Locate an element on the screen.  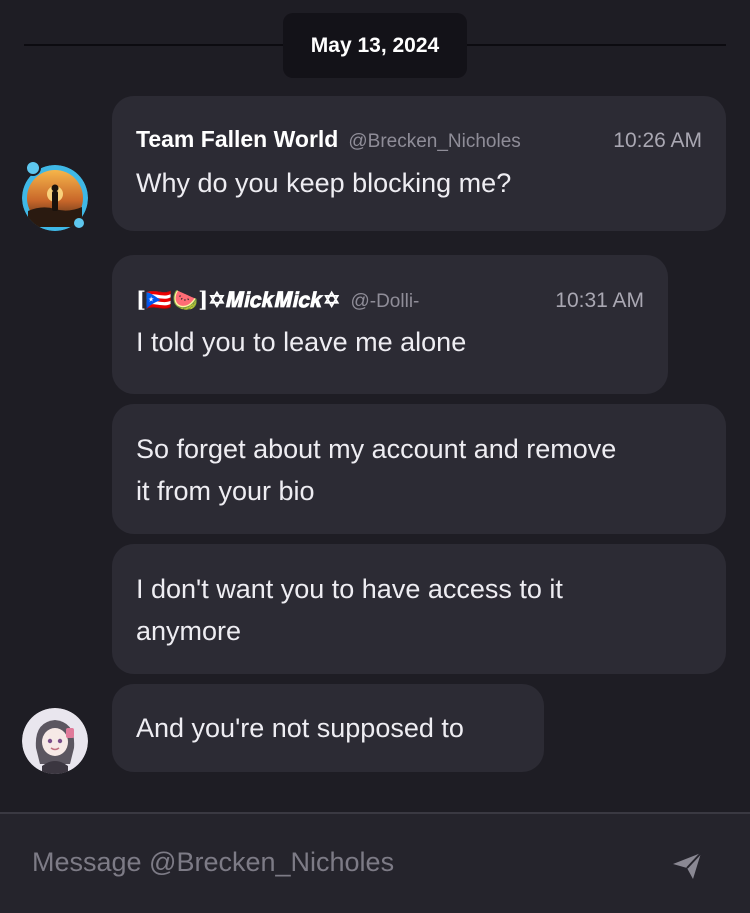
message-author: Team Fallen World is located at coordinates (237, 139).